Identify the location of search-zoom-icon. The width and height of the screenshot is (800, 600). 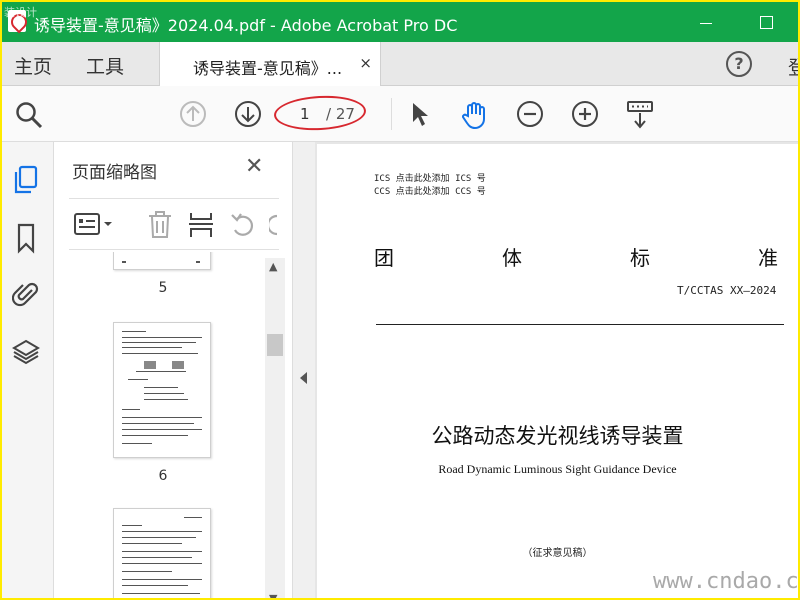
(29, 115).